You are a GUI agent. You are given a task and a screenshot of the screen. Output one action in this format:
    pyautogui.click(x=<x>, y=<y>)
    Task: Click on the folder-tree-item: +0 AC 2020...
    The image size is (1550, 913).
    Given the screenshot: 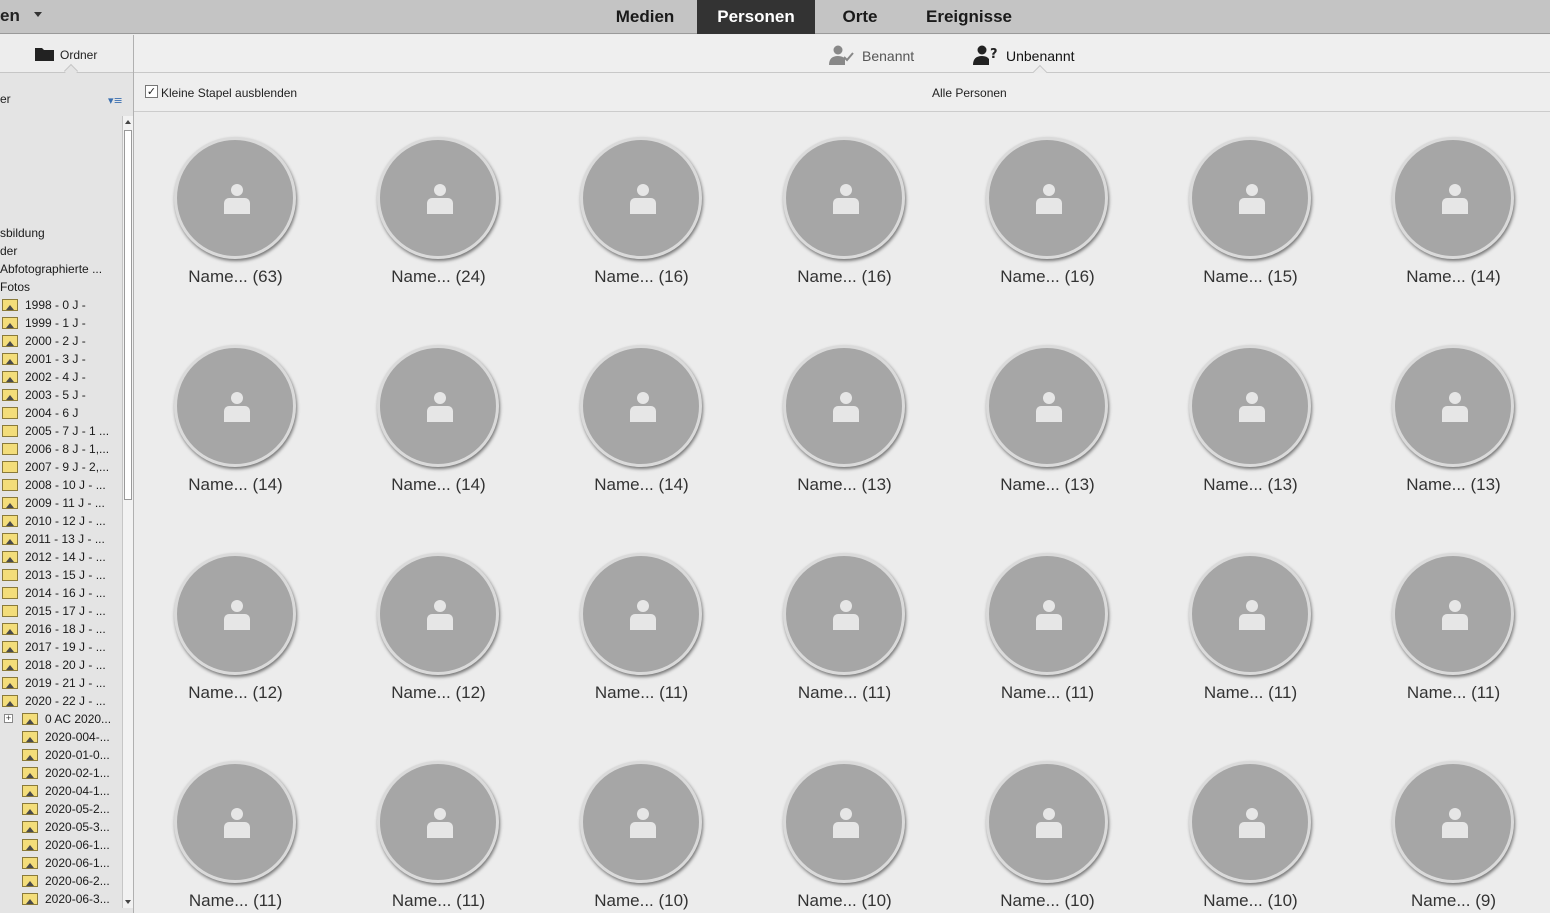 What is the action you would take?
    pyautogui.click(x=61, y=719)
    